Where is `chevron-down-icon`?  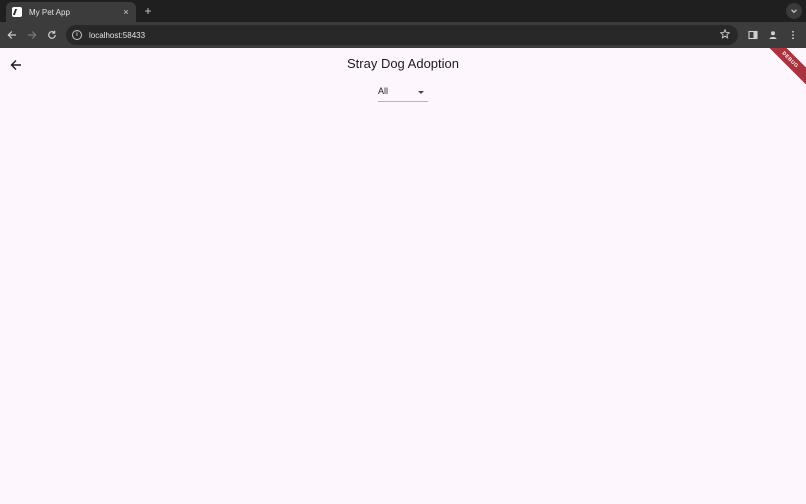 chevron-down-icon is located at coordinates (794, 11).